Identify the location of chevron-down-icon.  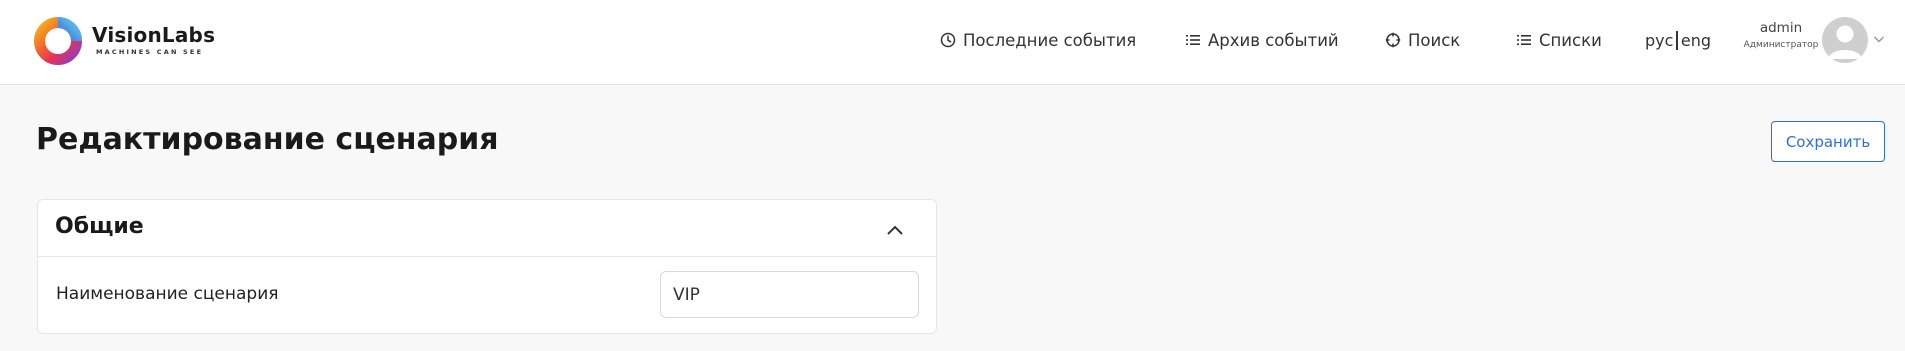
(1879, 39).